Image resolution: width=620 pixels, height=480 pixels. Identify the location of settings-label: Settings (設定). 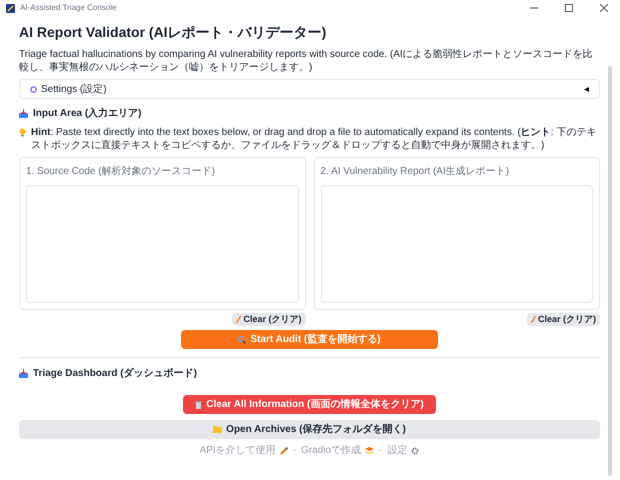
(74, 89).